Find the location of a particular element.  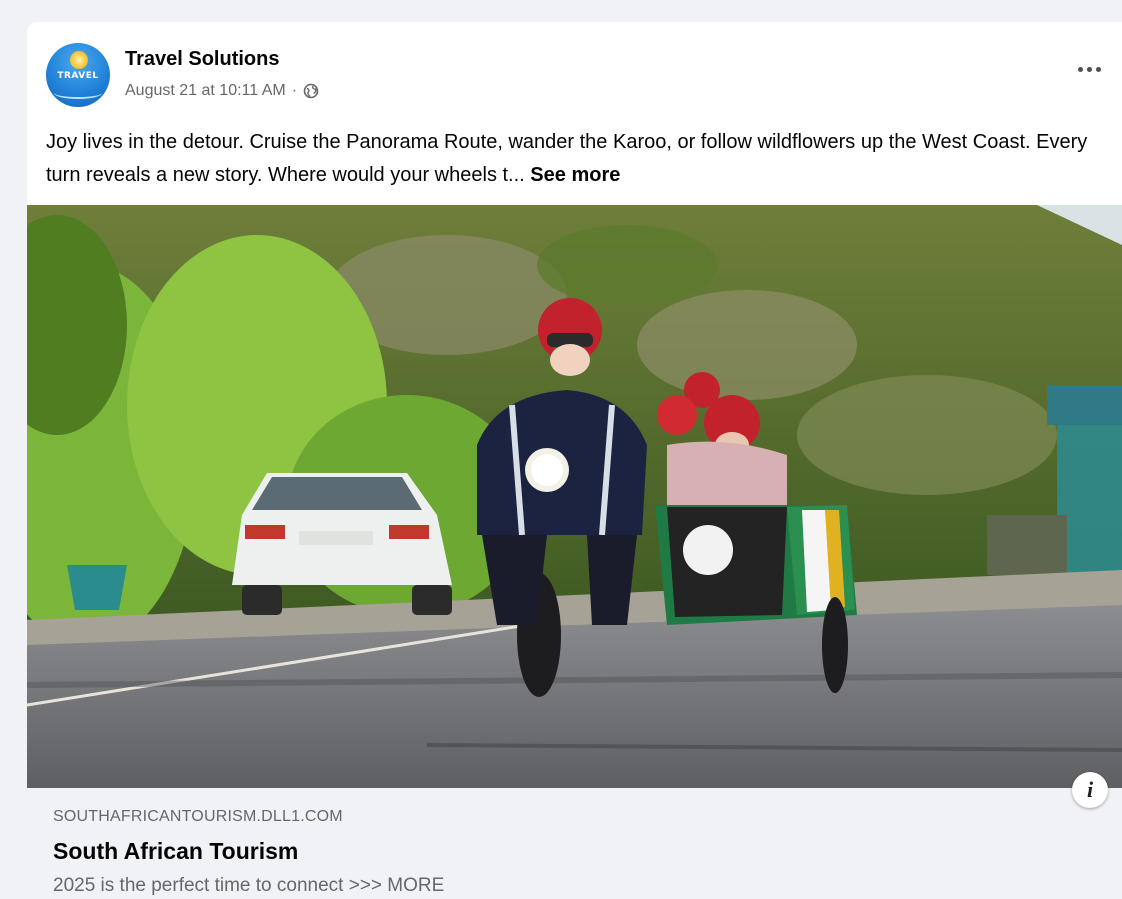

logo-sun-icon is located at coordinates (79, 60).